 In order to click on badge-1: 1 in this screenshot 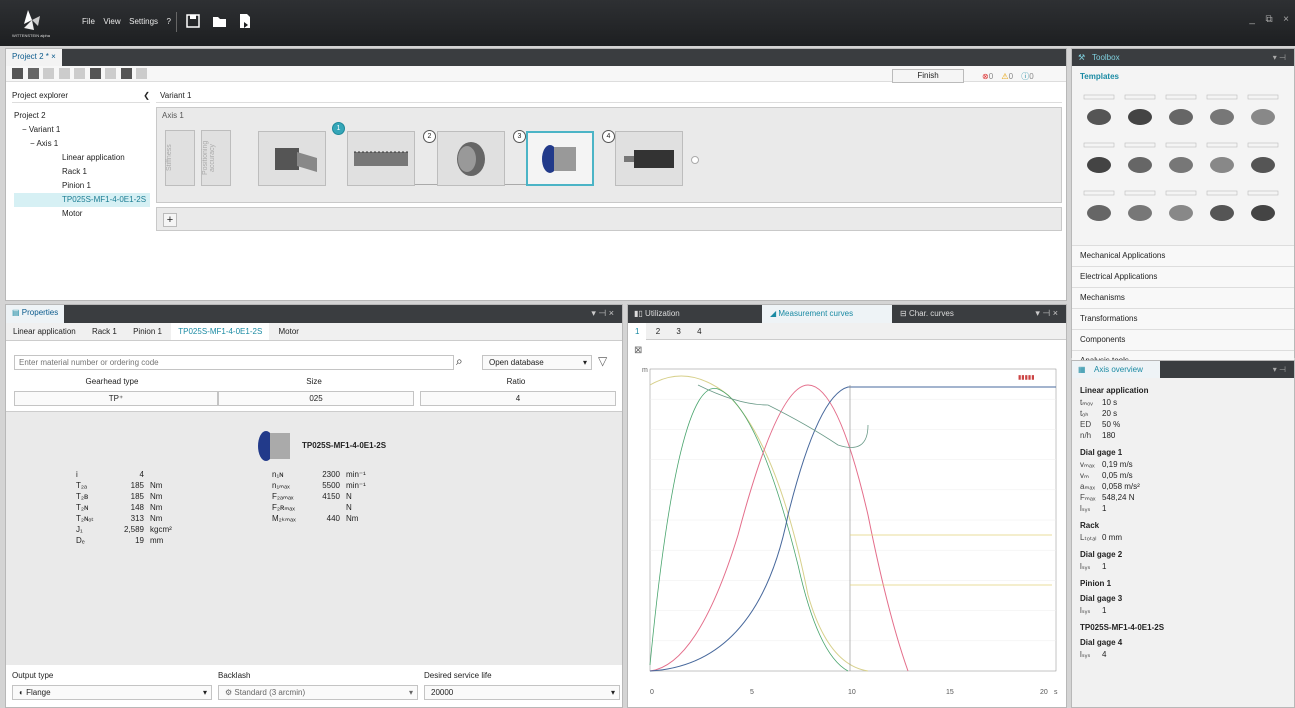, I will do `click(338, 128)`.